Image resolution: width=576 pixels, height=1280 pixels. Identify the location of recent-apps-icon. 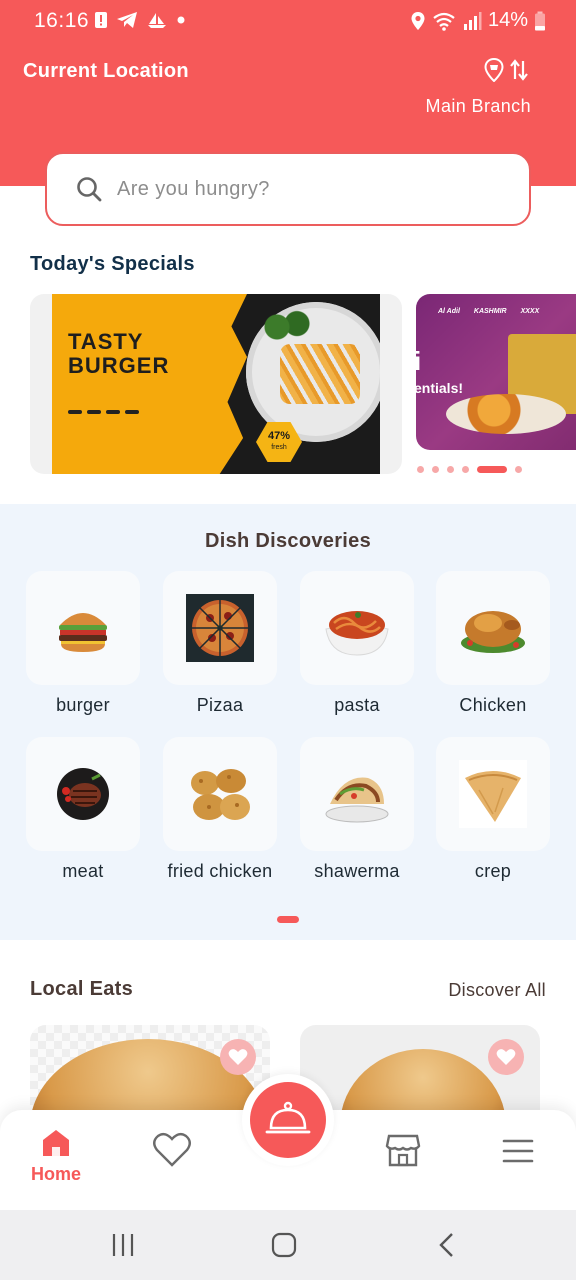
(123, 1245).